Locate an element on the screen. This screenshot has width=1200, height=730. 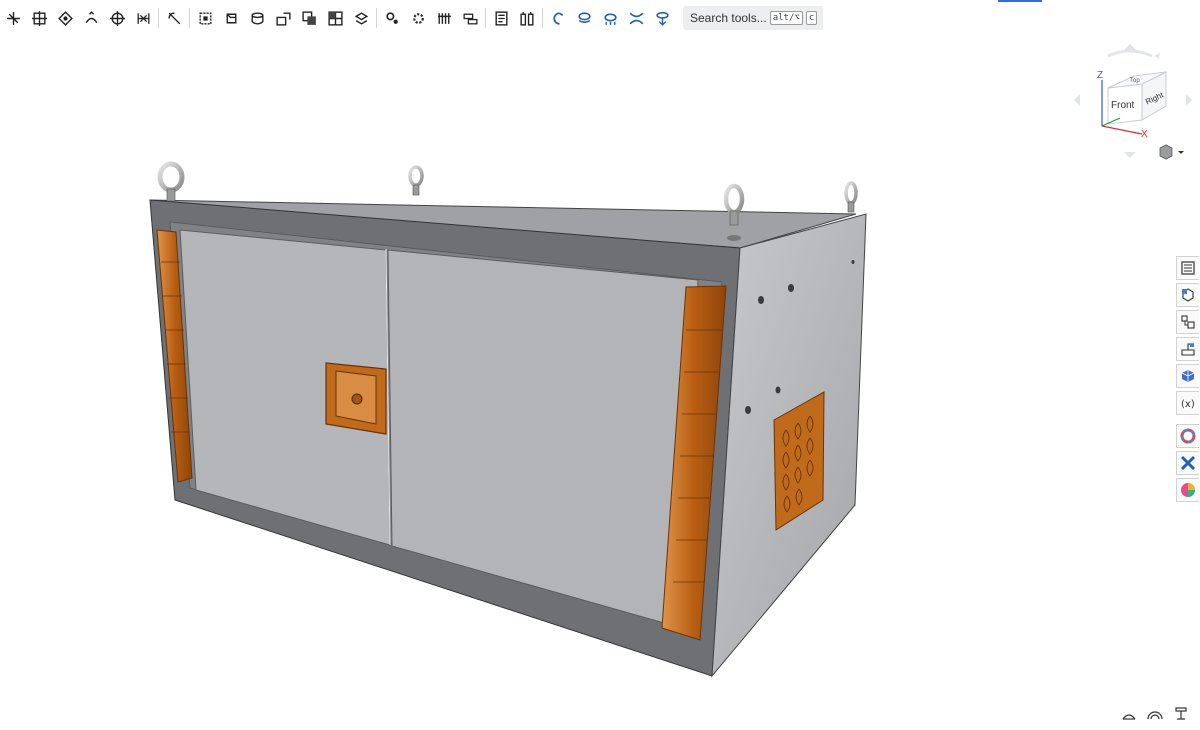
wrap-icon is located at coordinates (662, 18).